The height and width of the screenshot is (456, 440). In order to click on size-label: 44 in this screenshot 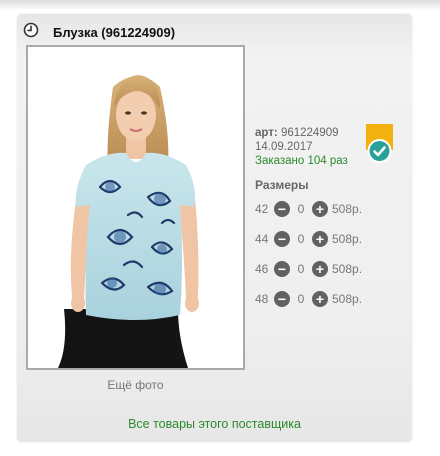, I will do `click(262, 239)`.